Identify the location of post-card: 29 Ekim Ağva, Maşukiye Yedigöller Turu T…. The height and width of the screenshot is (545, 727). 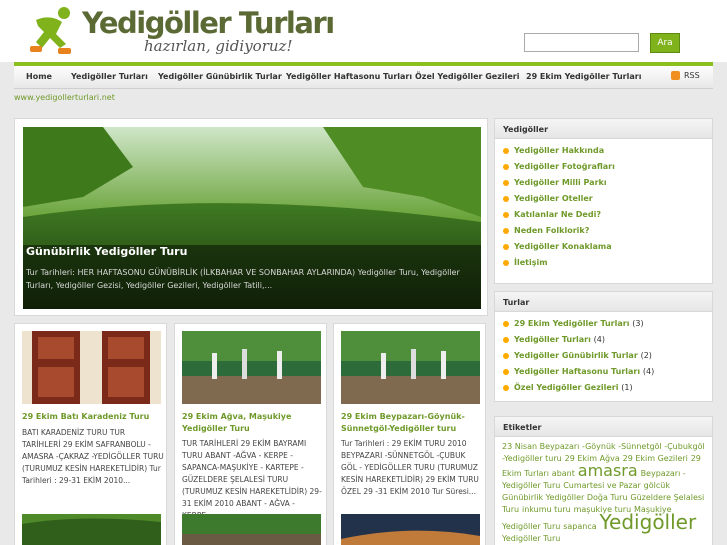
(250, 434).